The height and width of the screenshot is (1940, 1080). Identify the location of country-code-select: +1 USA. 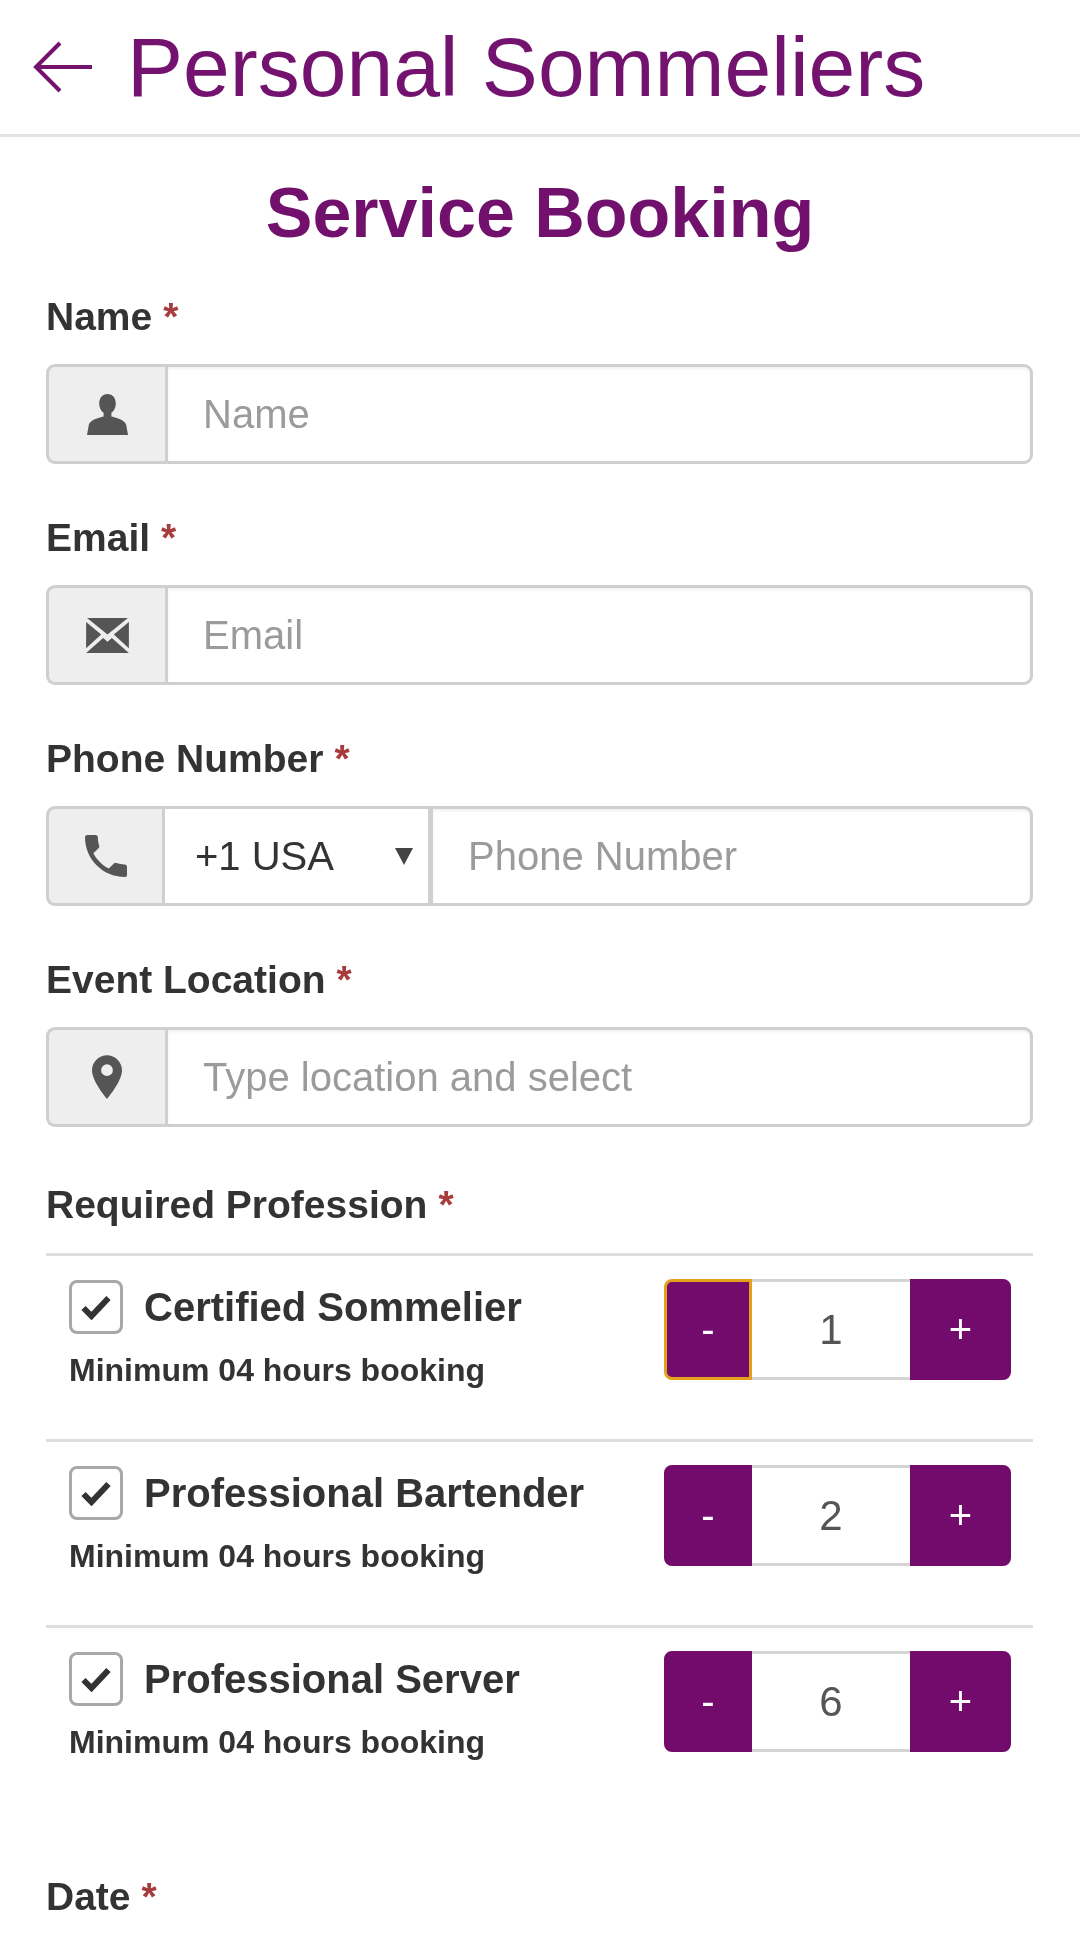
(296, 856).